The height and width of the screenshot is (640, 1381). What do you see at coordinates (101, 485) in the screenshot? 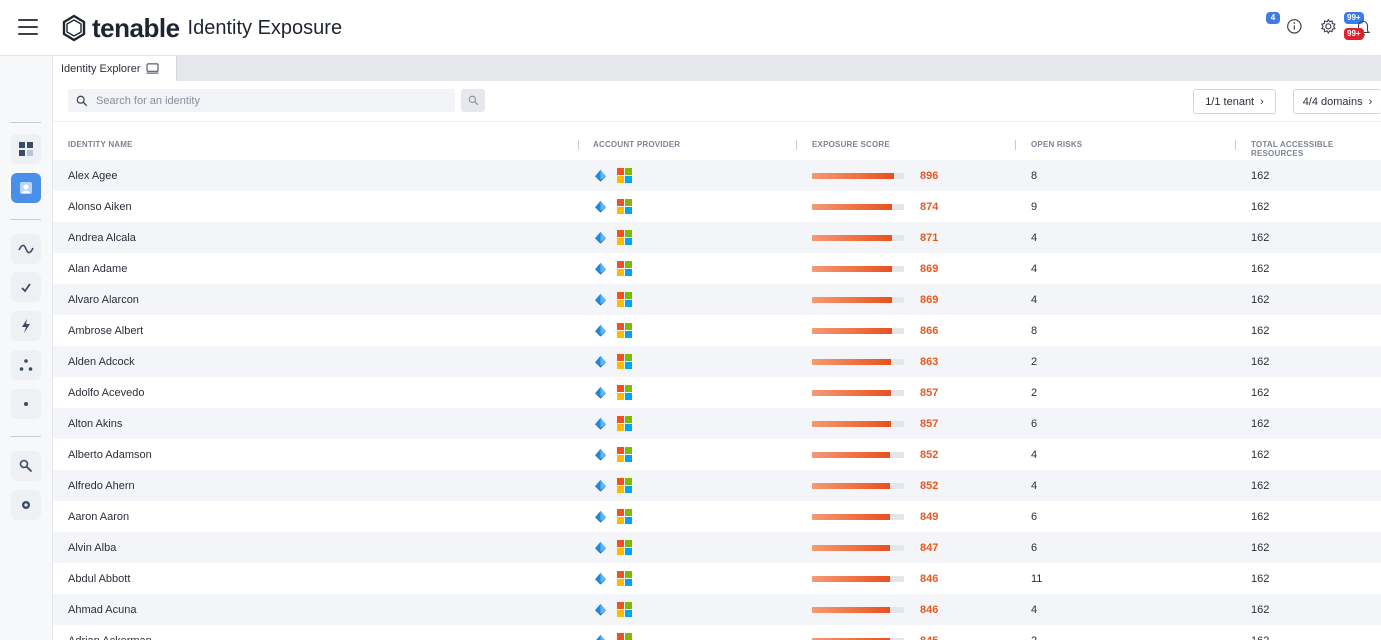
I see `identity-name: Alfredo Ahern` at bounding box center [101, 485].